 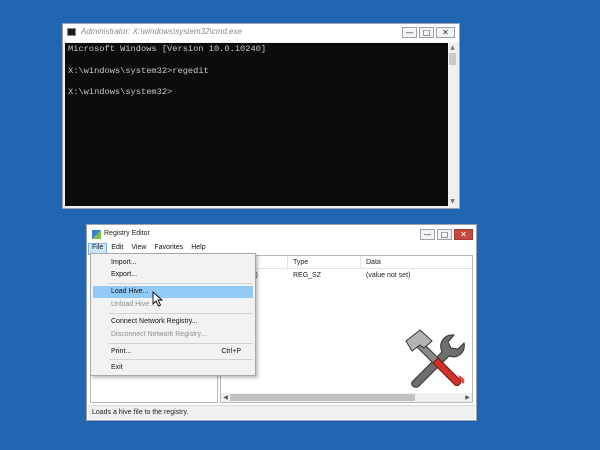 What do you see at coordinates (467, 397) in the screenshot?
I see `scroll-right-arrow-icon: ▶` at bounding box center [467, 397].